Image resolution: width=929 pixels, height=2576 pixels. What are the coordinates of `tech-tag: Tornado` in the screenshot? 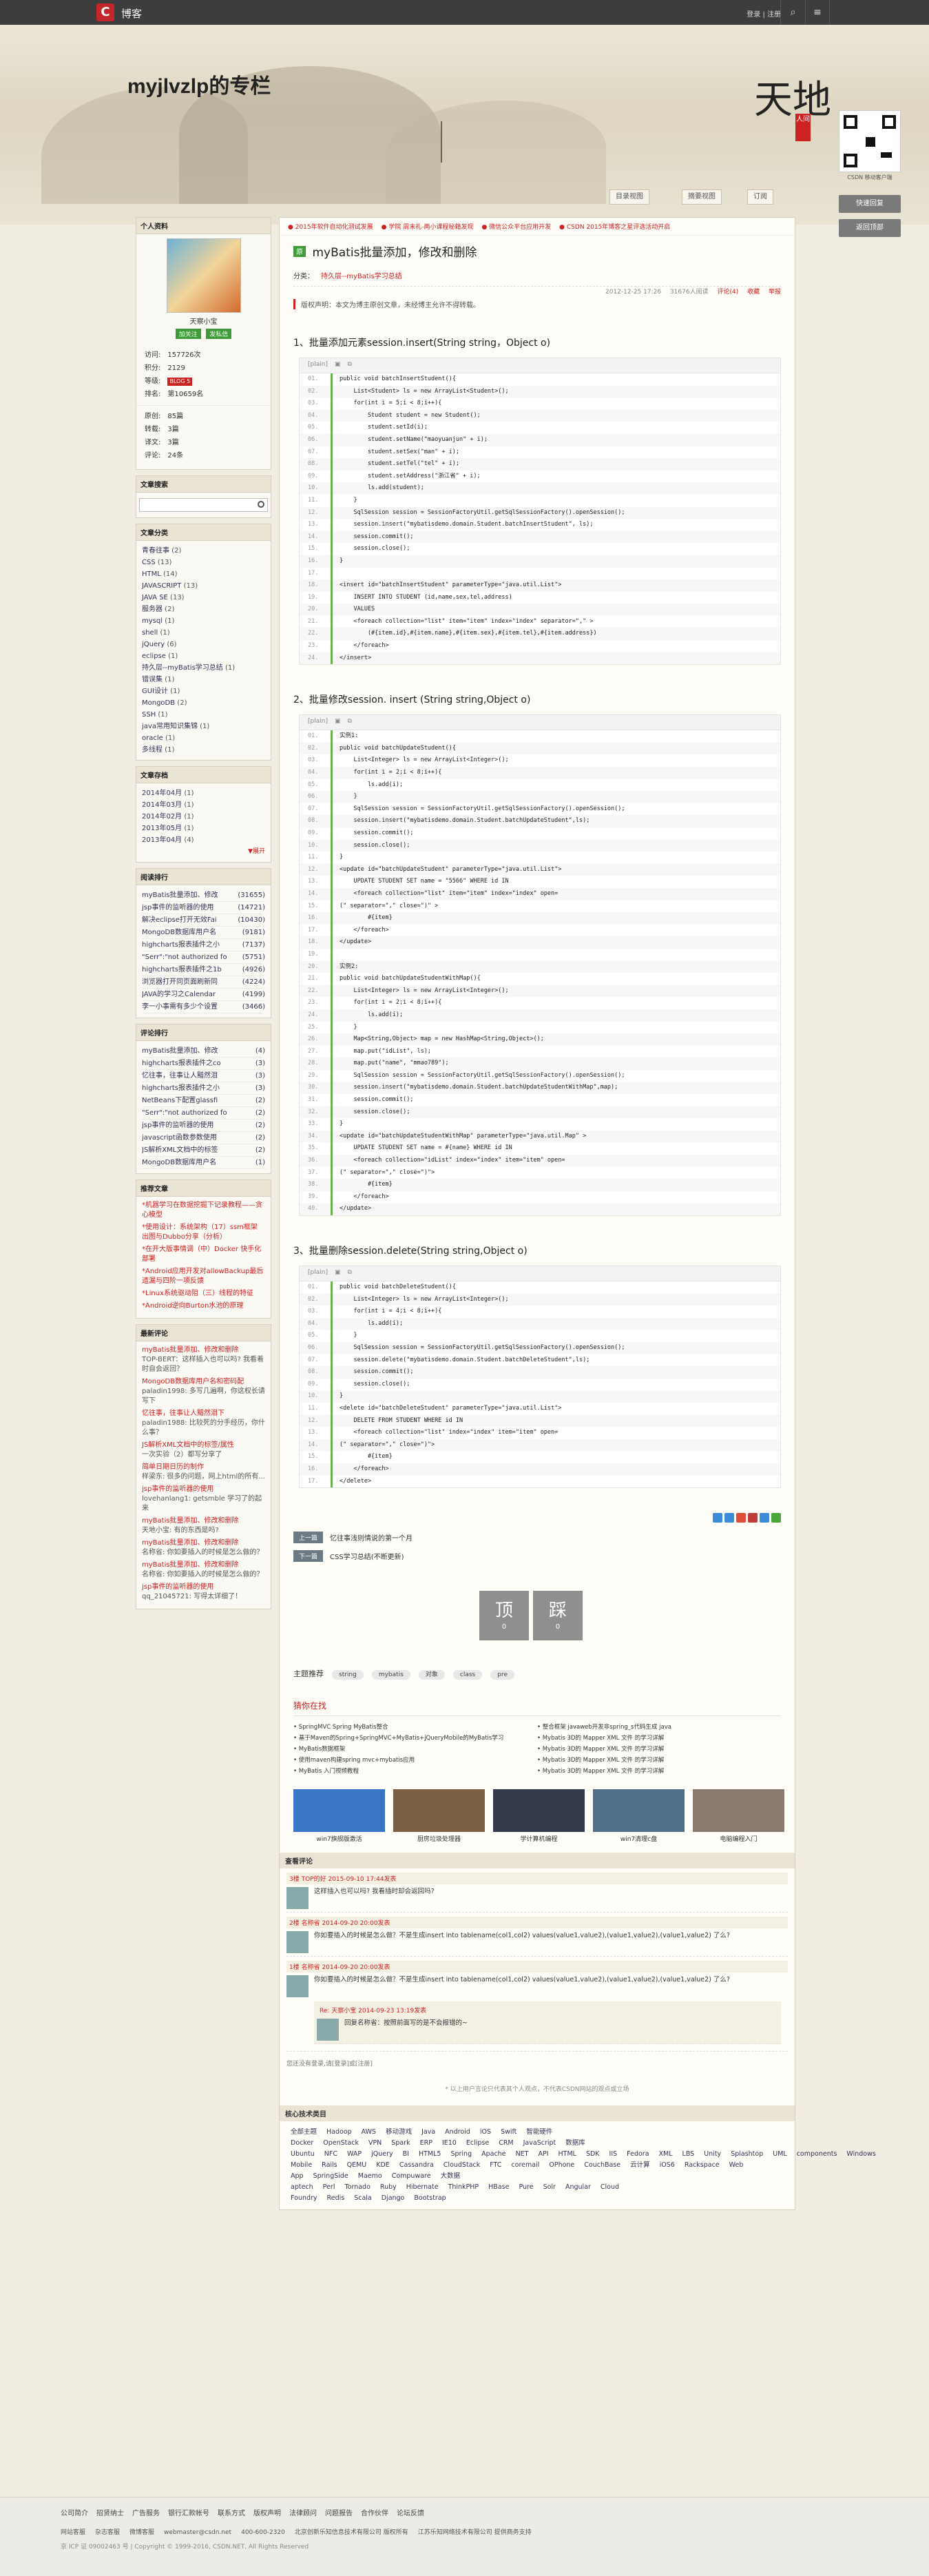 It's located at (357, 2187).